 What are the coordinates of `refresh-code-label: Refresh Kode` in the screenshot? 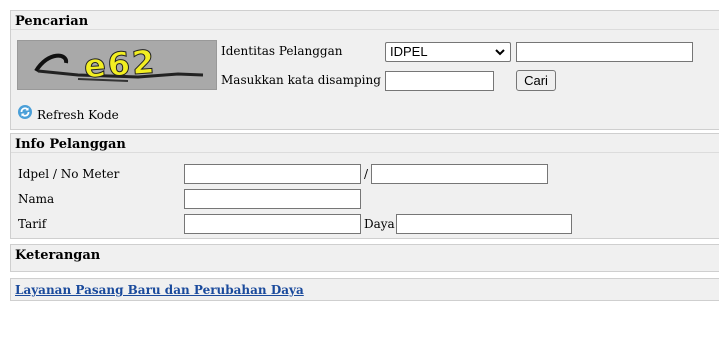 It's located at (78, 115).